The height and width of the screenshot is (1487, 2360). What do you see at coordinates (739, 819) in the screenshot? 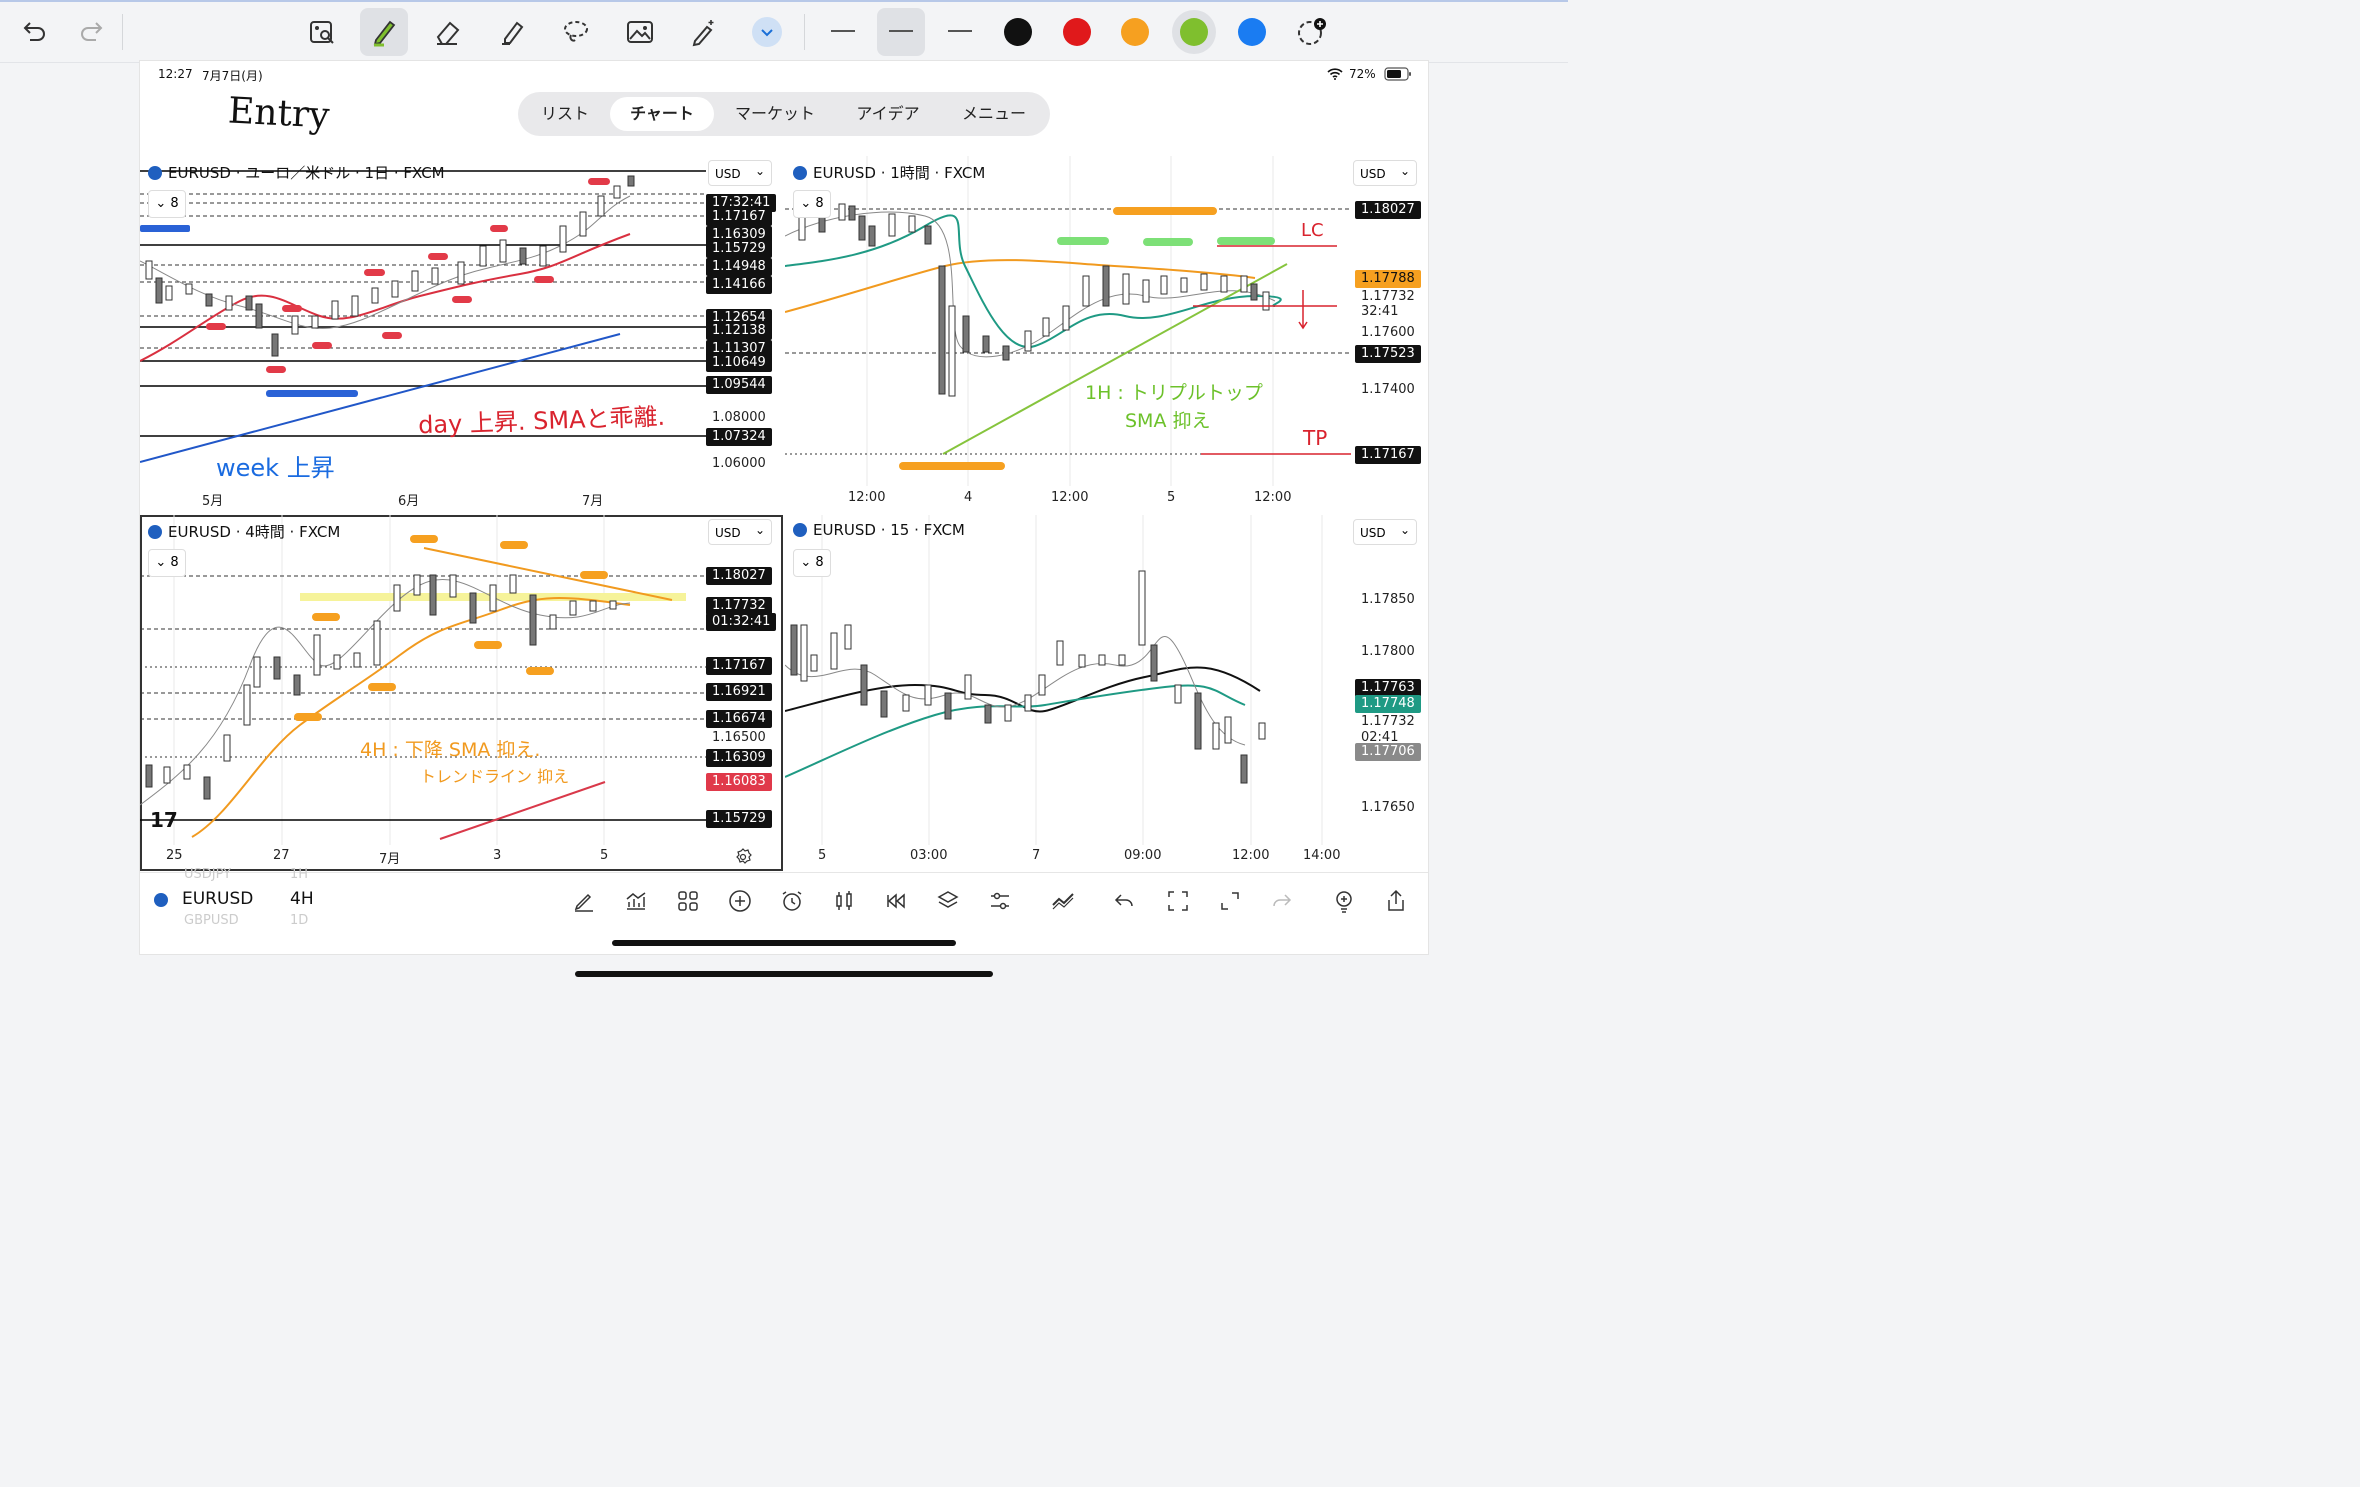
I see `h4-price-tag: 1.15729` at bounding box center [739, 819].